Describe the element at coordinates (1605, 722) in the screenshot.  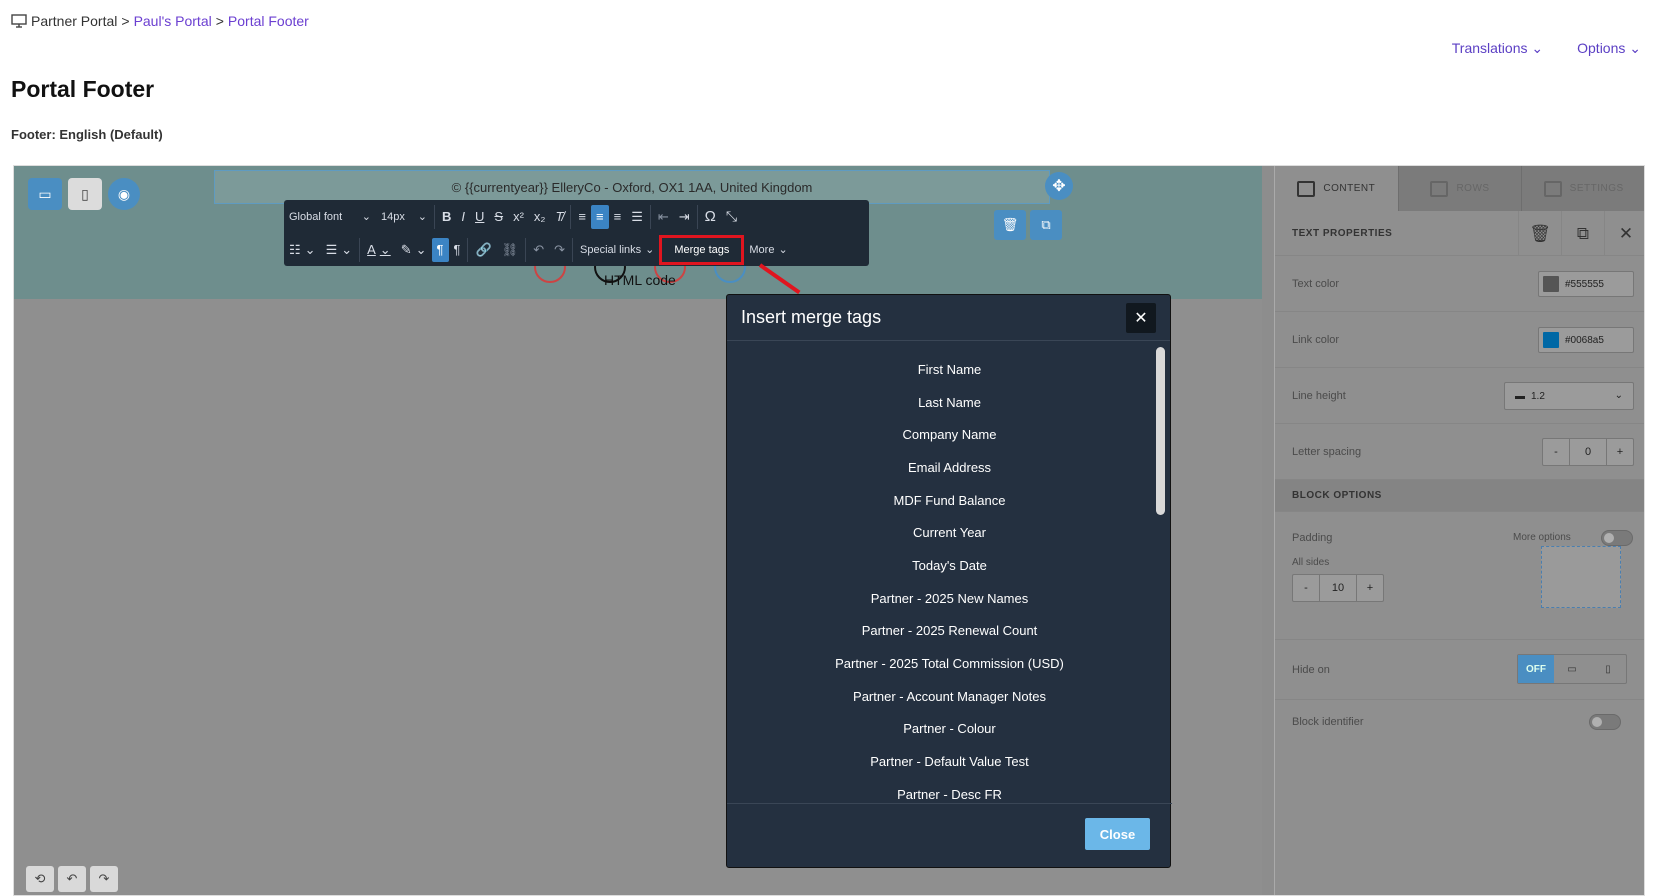
I see `block-identifier-toggle` at that location.